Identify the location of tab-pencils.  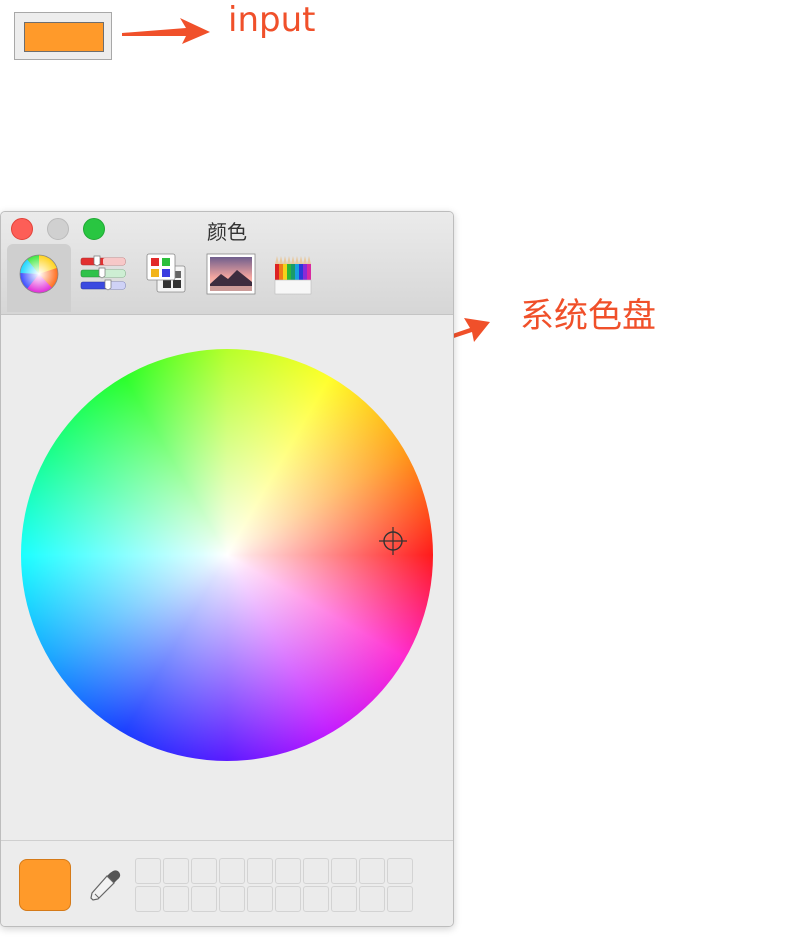
(299, 278).